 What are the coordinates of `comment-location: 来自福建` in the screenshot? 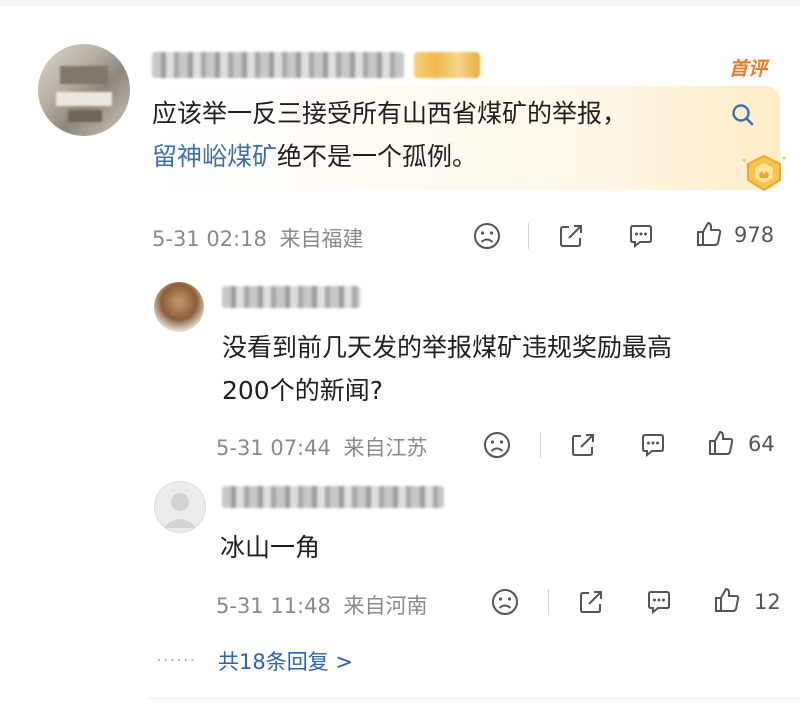 It's located at (321, 239).